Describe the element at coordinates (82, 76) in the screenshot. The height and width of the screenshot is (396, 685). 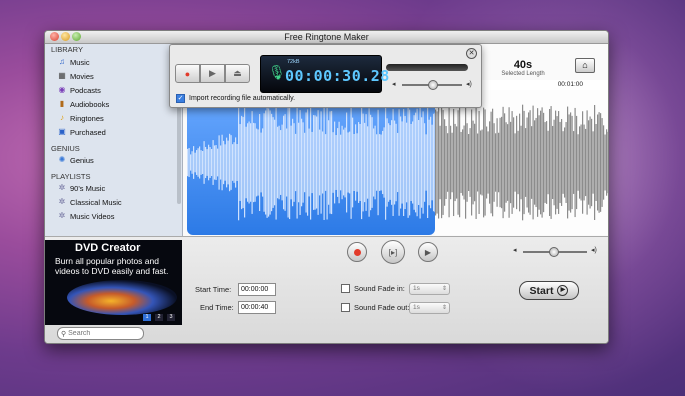
I see `sidebar-item-label: Movies` at that location.